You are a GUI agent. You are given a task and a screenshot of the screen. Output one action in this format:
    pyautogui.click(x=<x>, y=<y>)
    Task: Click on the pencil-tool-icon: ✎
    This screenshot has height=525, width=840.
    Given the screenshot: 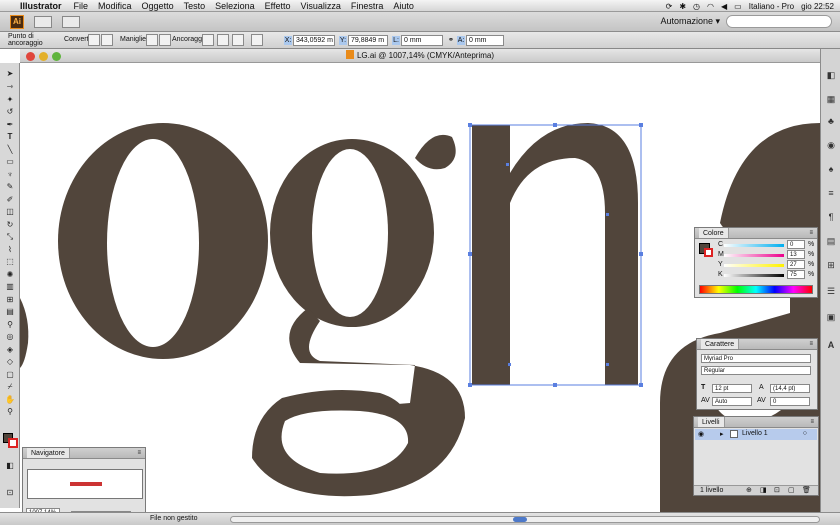 What is the action you would take?
    pyautogui.click(x=10, y=187)
    